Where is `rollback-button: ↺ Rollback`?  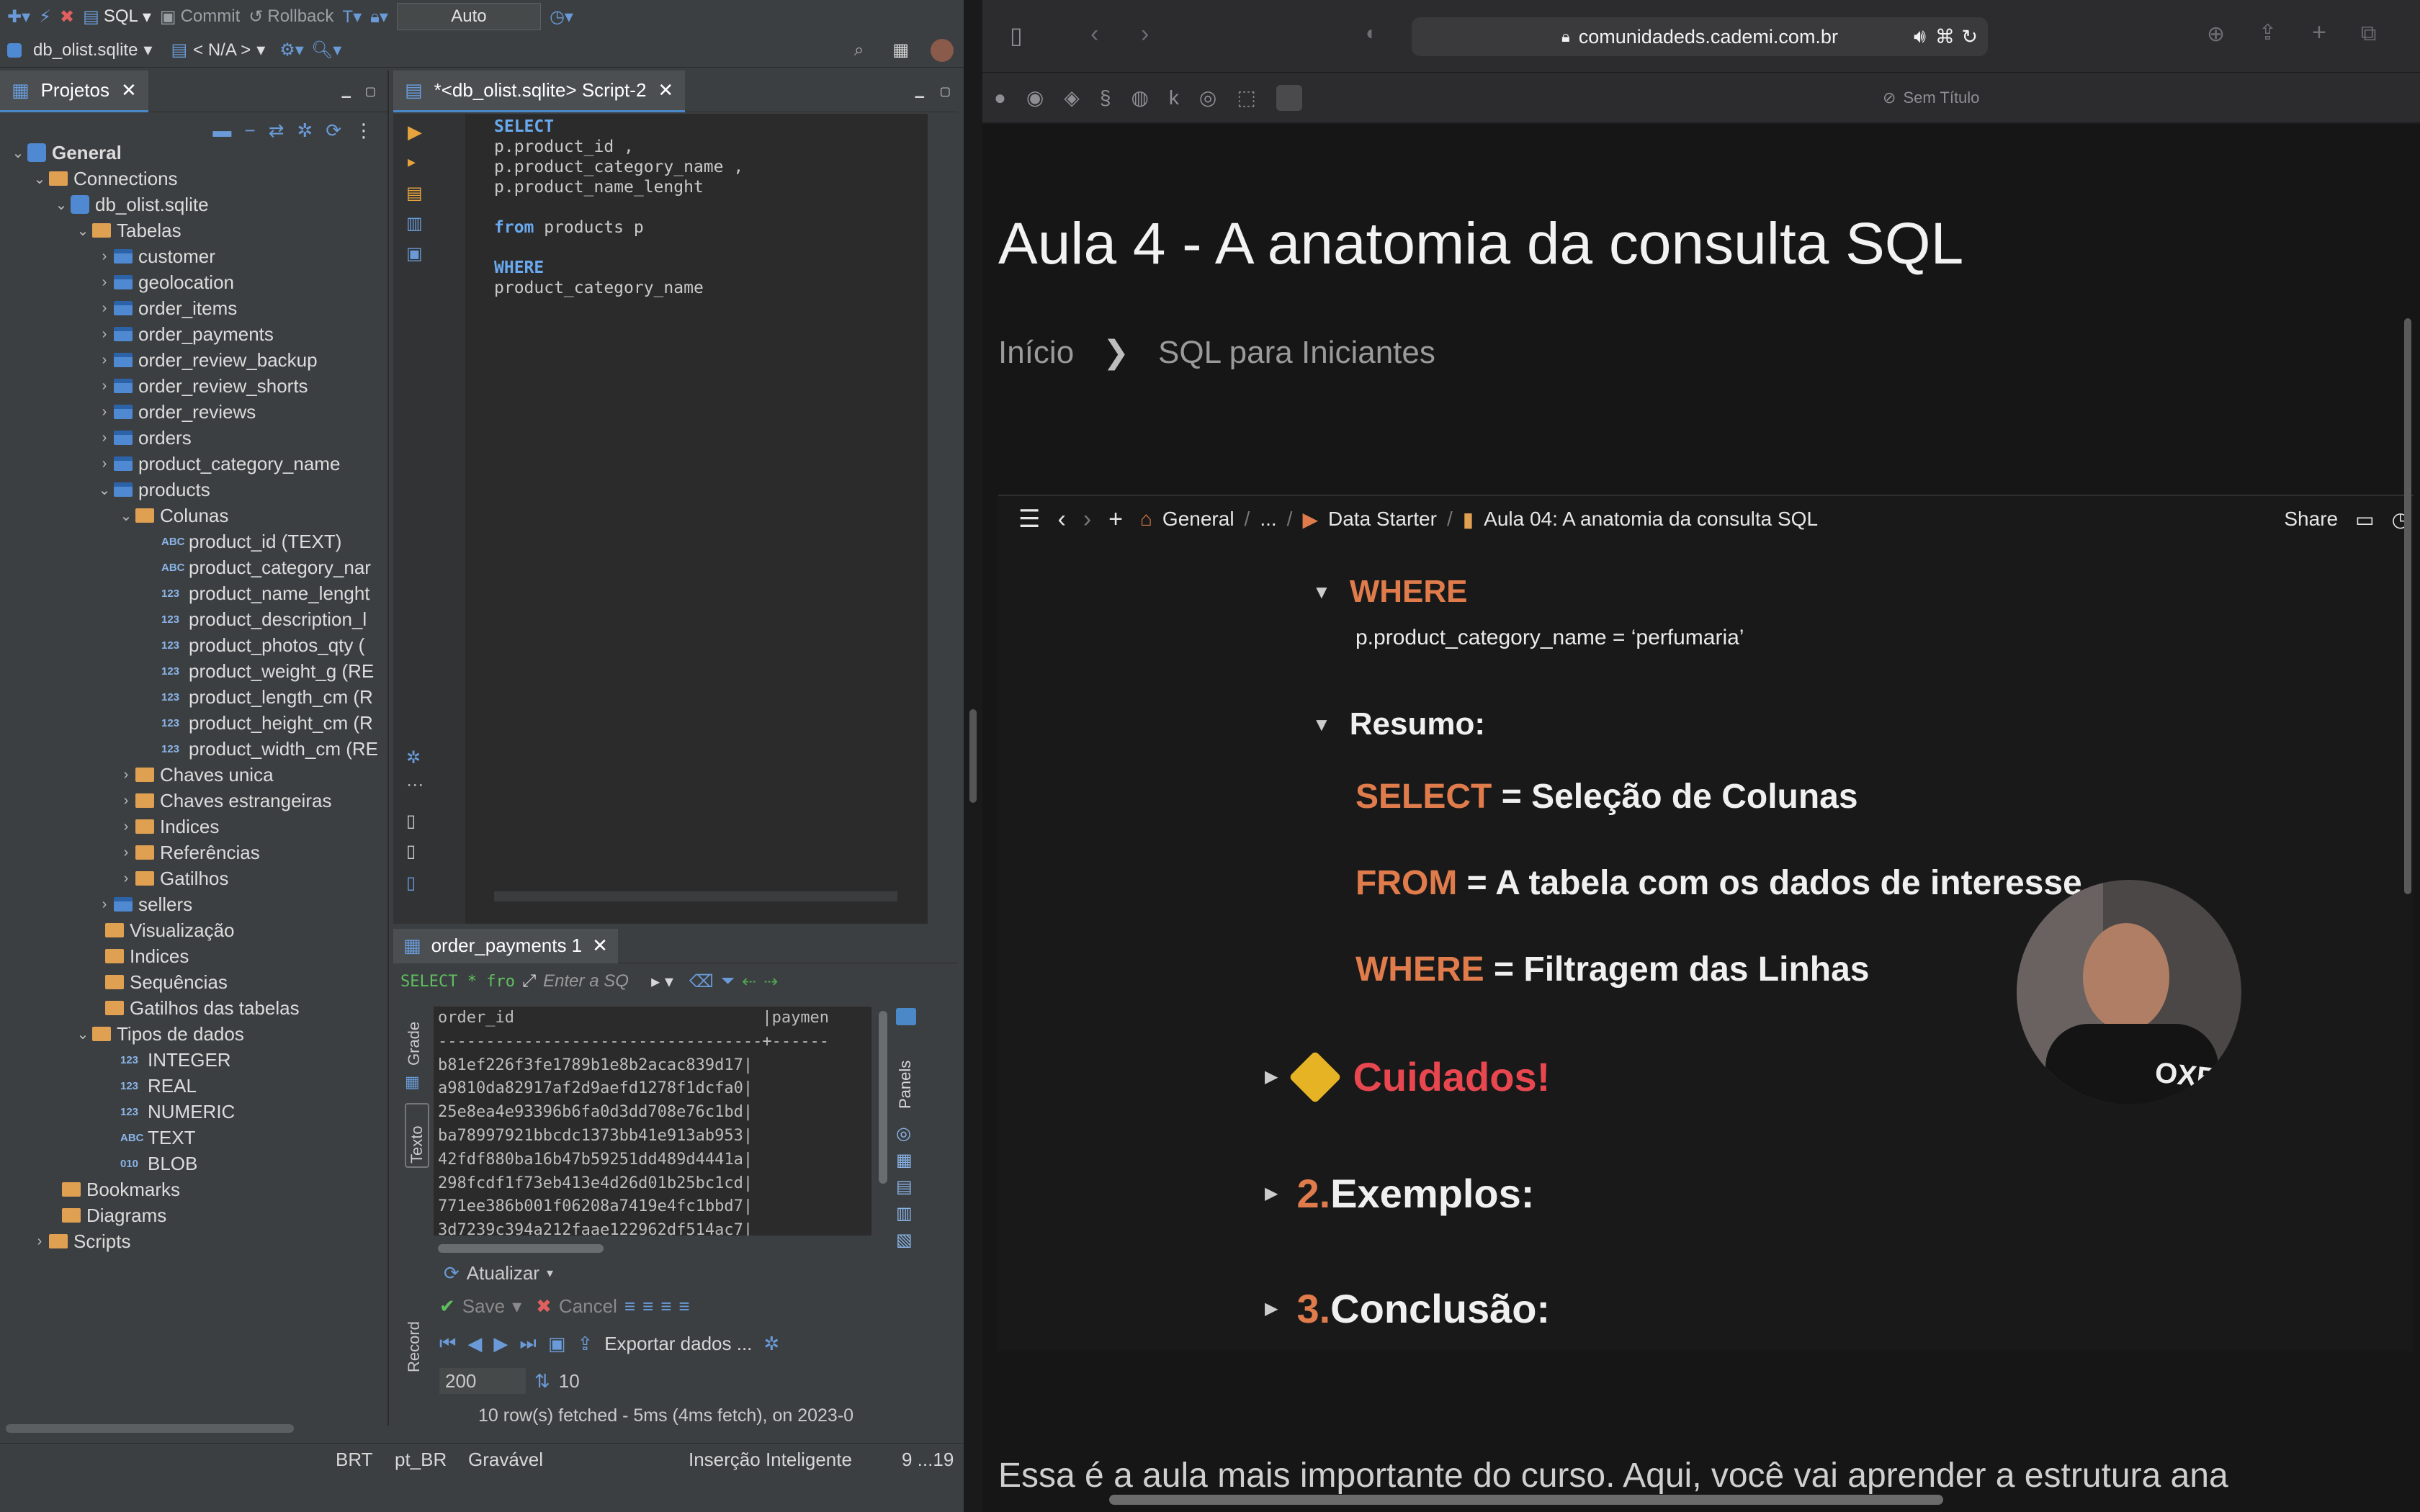
rollback-button: ↺ Rollback is located at coordinates (290, 16).